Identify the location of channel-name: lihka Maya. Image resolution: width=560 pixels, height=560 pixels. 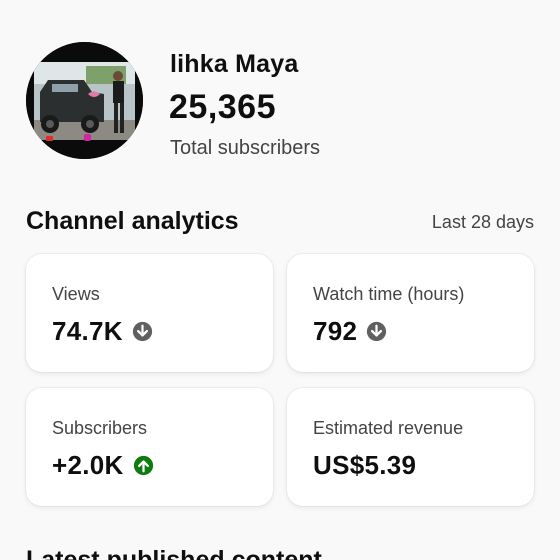
(234, 64).